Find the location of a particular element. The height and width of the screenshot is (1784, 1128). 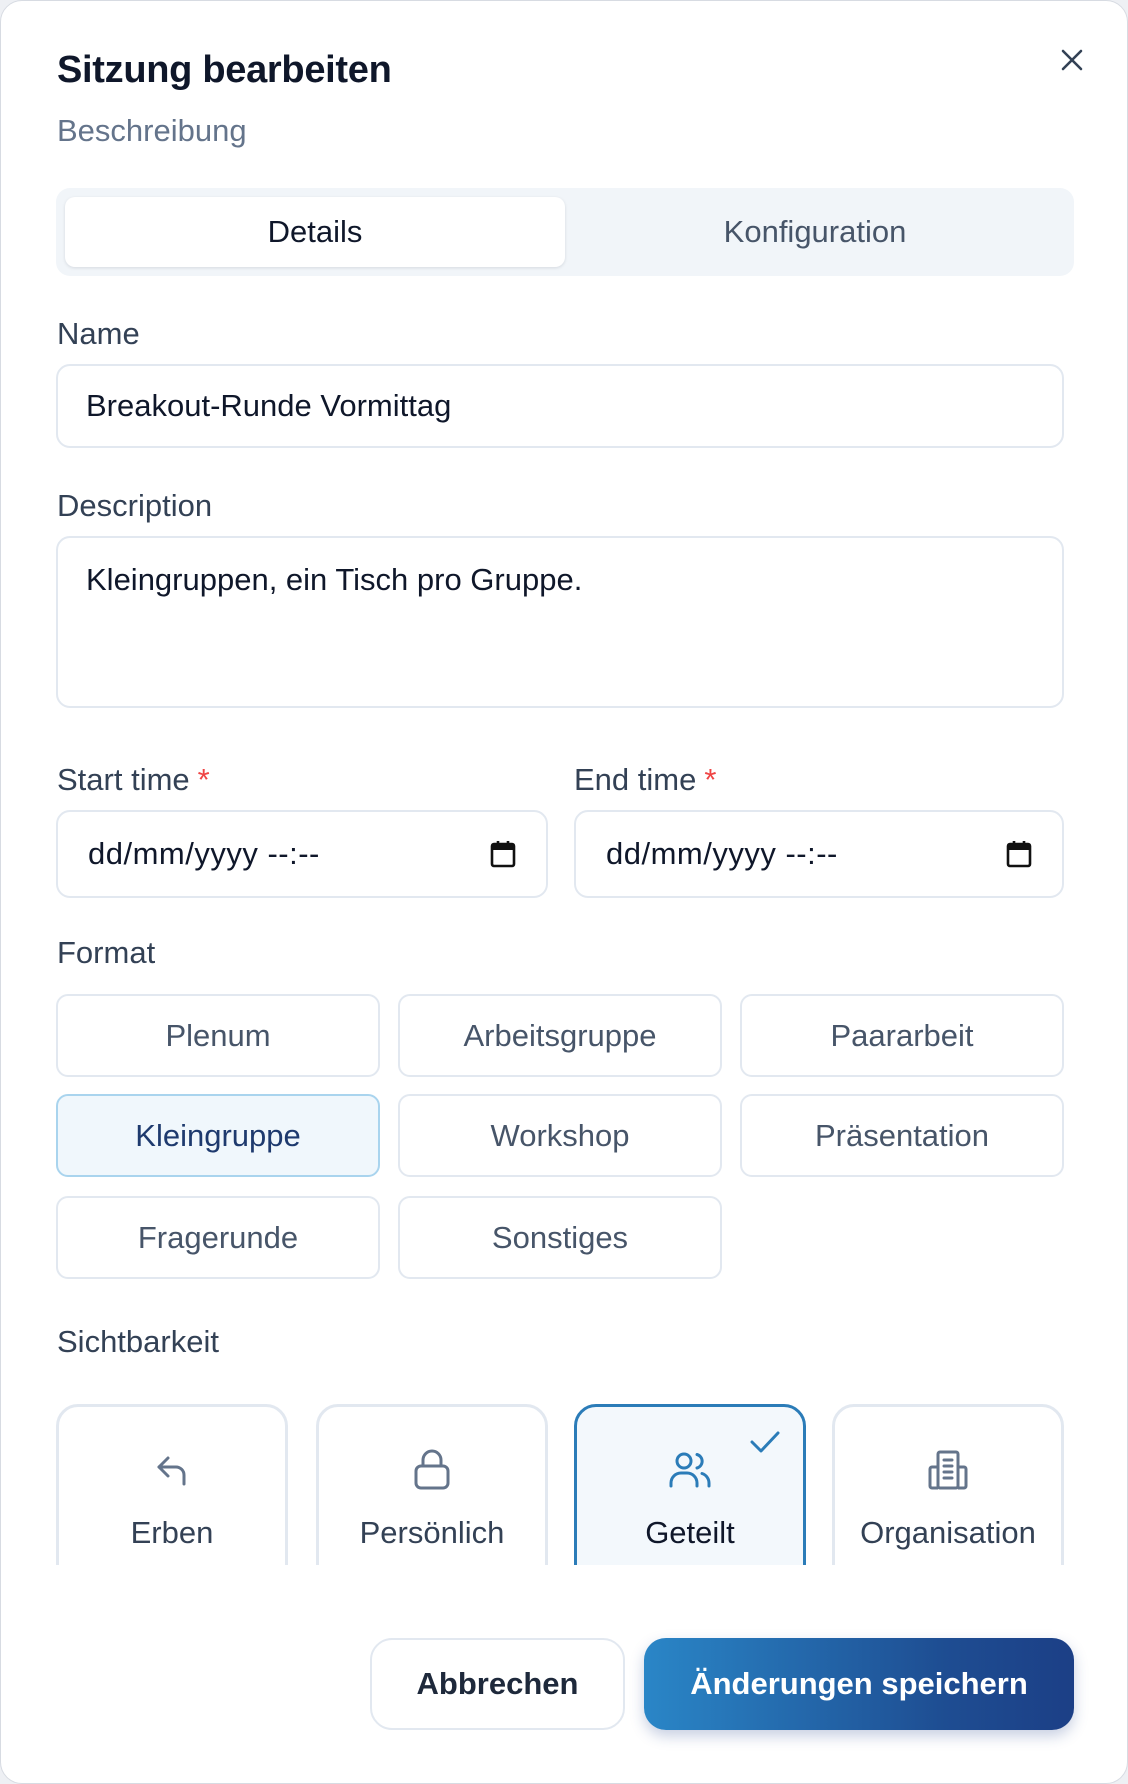

visibility-option-persoenlich: Persönlich is located at coordinates (432, 1484).